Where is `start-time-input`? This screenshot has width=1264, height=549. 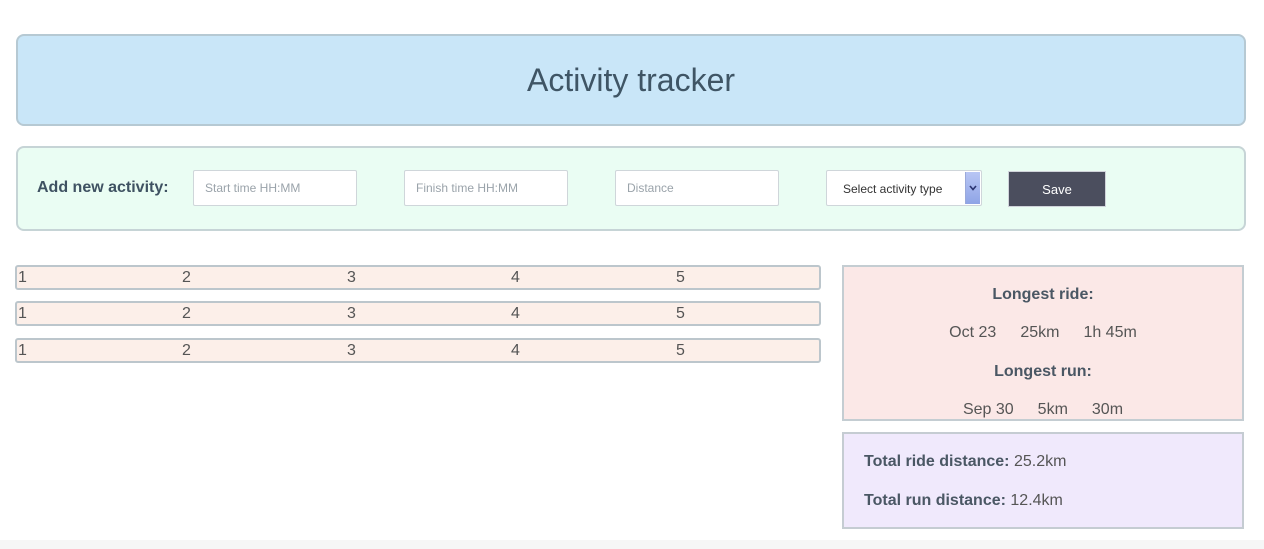 start-time-input is located at coordinates (275, 188).